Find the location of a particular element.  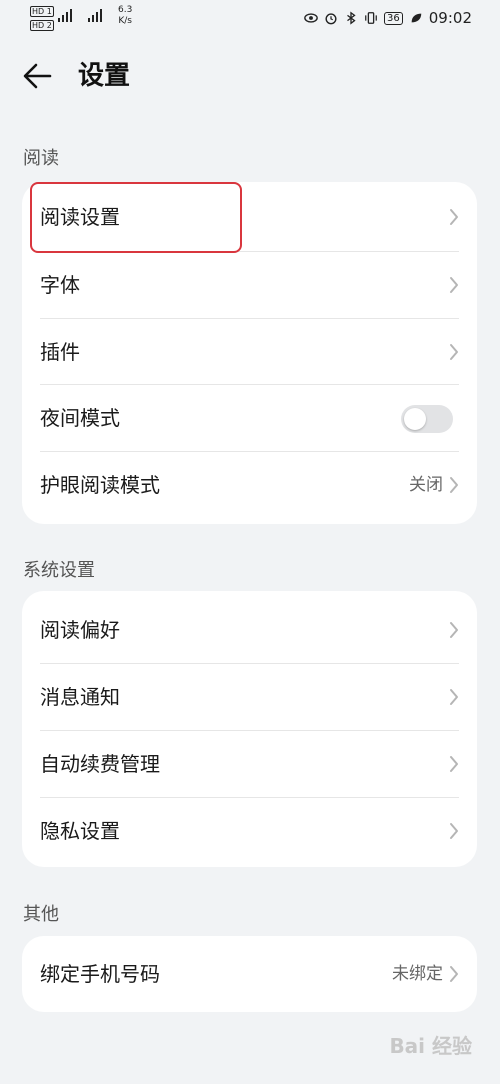

clock: 09:02 is located at coordinates (450, 18).